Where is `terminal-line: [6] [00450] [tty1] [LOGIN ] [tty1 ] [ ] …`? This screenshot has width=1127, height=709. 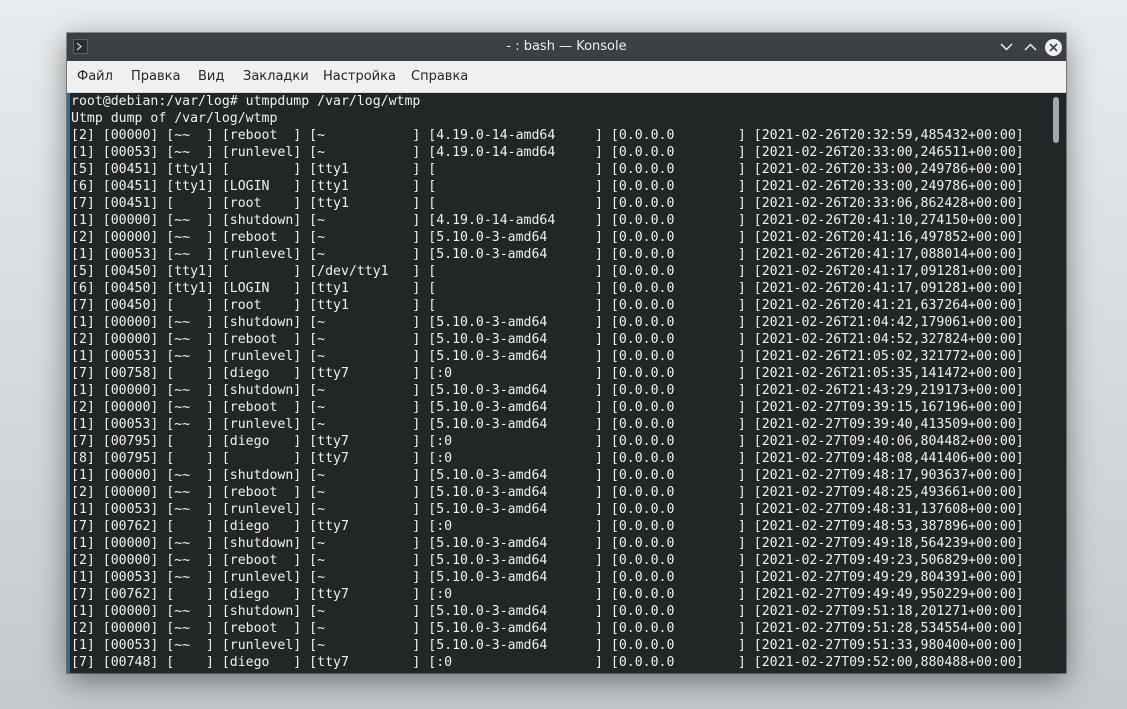 terminal-line: [6] [00450] [tty1] [LOGIN ] [tty1 ] [ ] … is located at coordinates (547, 288).